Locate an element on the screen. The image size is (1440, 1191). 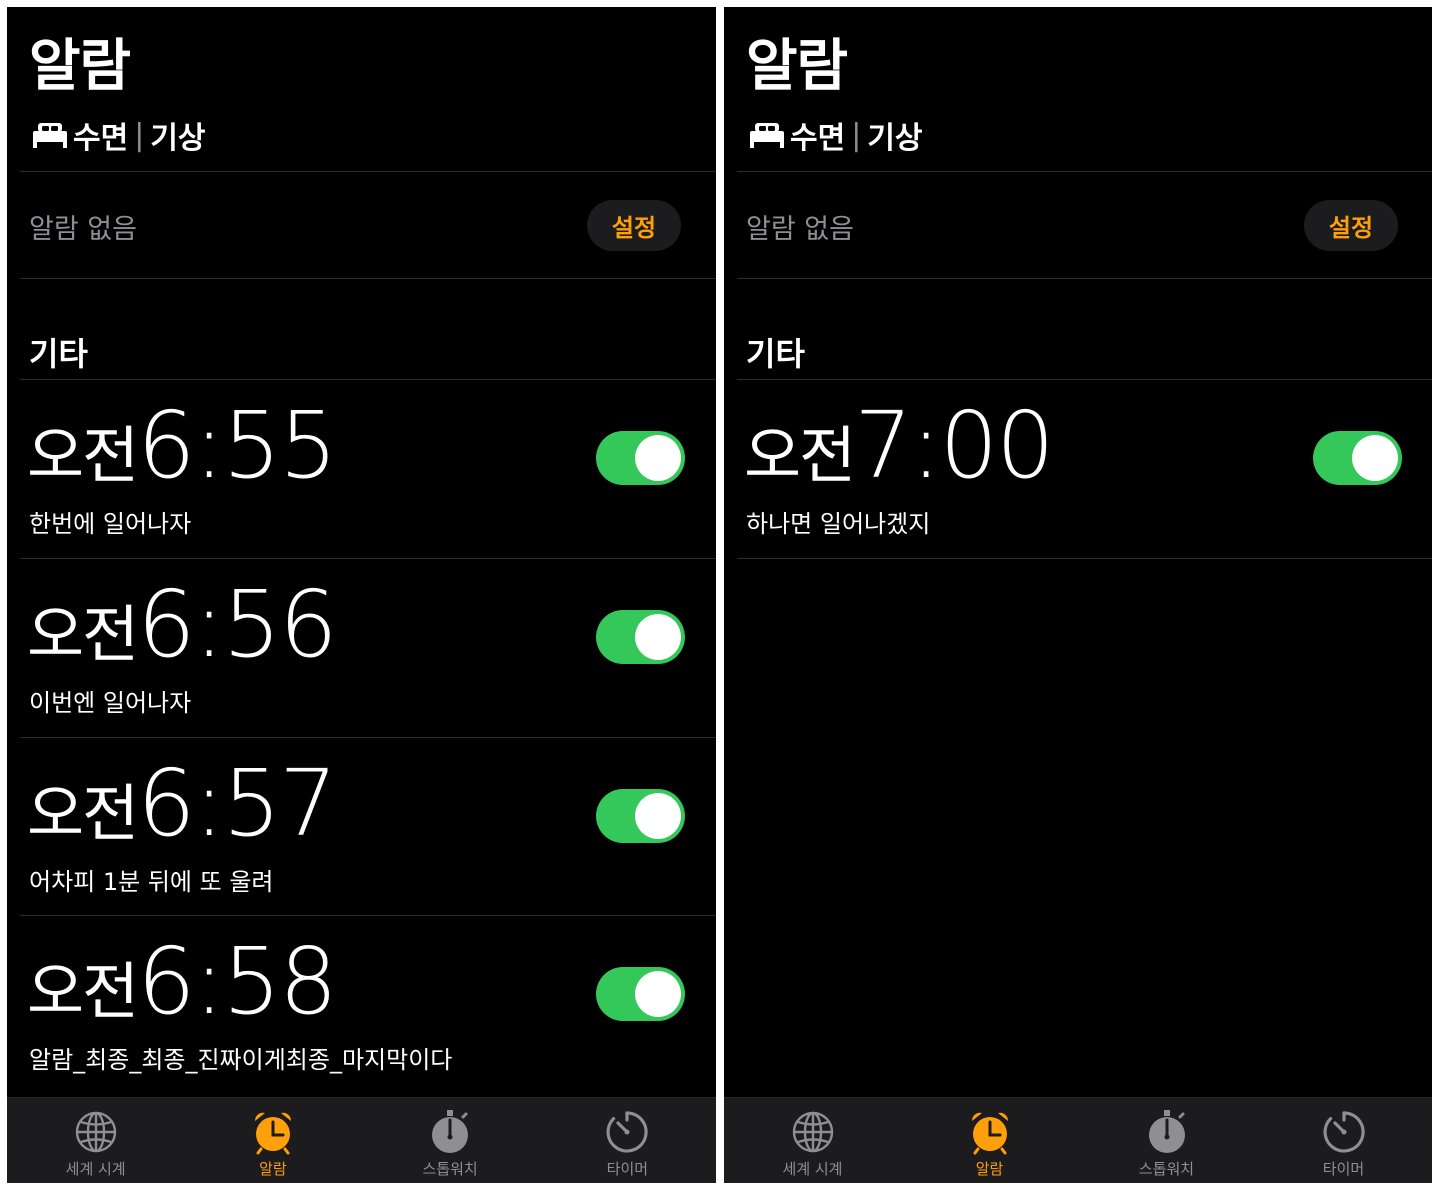
alarm-hour-minute: 6:57 is located at coordinates (237, 803).